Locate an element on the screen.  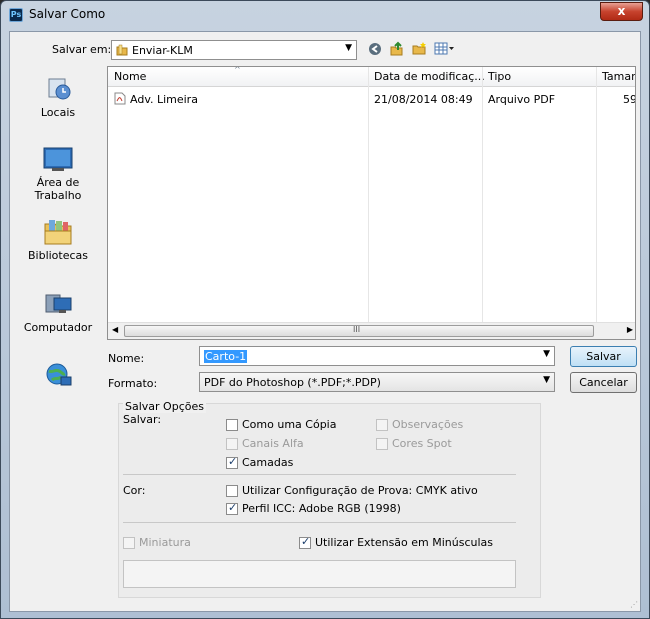
photoshop-logo-icon: Ps is located at coordinates (16, 15).